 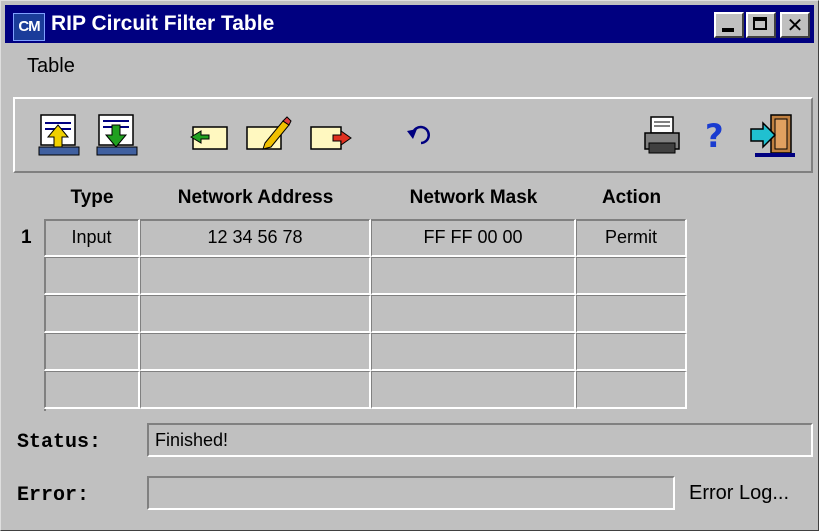 I want to click on undo-icon, so click(x=418, y=135).